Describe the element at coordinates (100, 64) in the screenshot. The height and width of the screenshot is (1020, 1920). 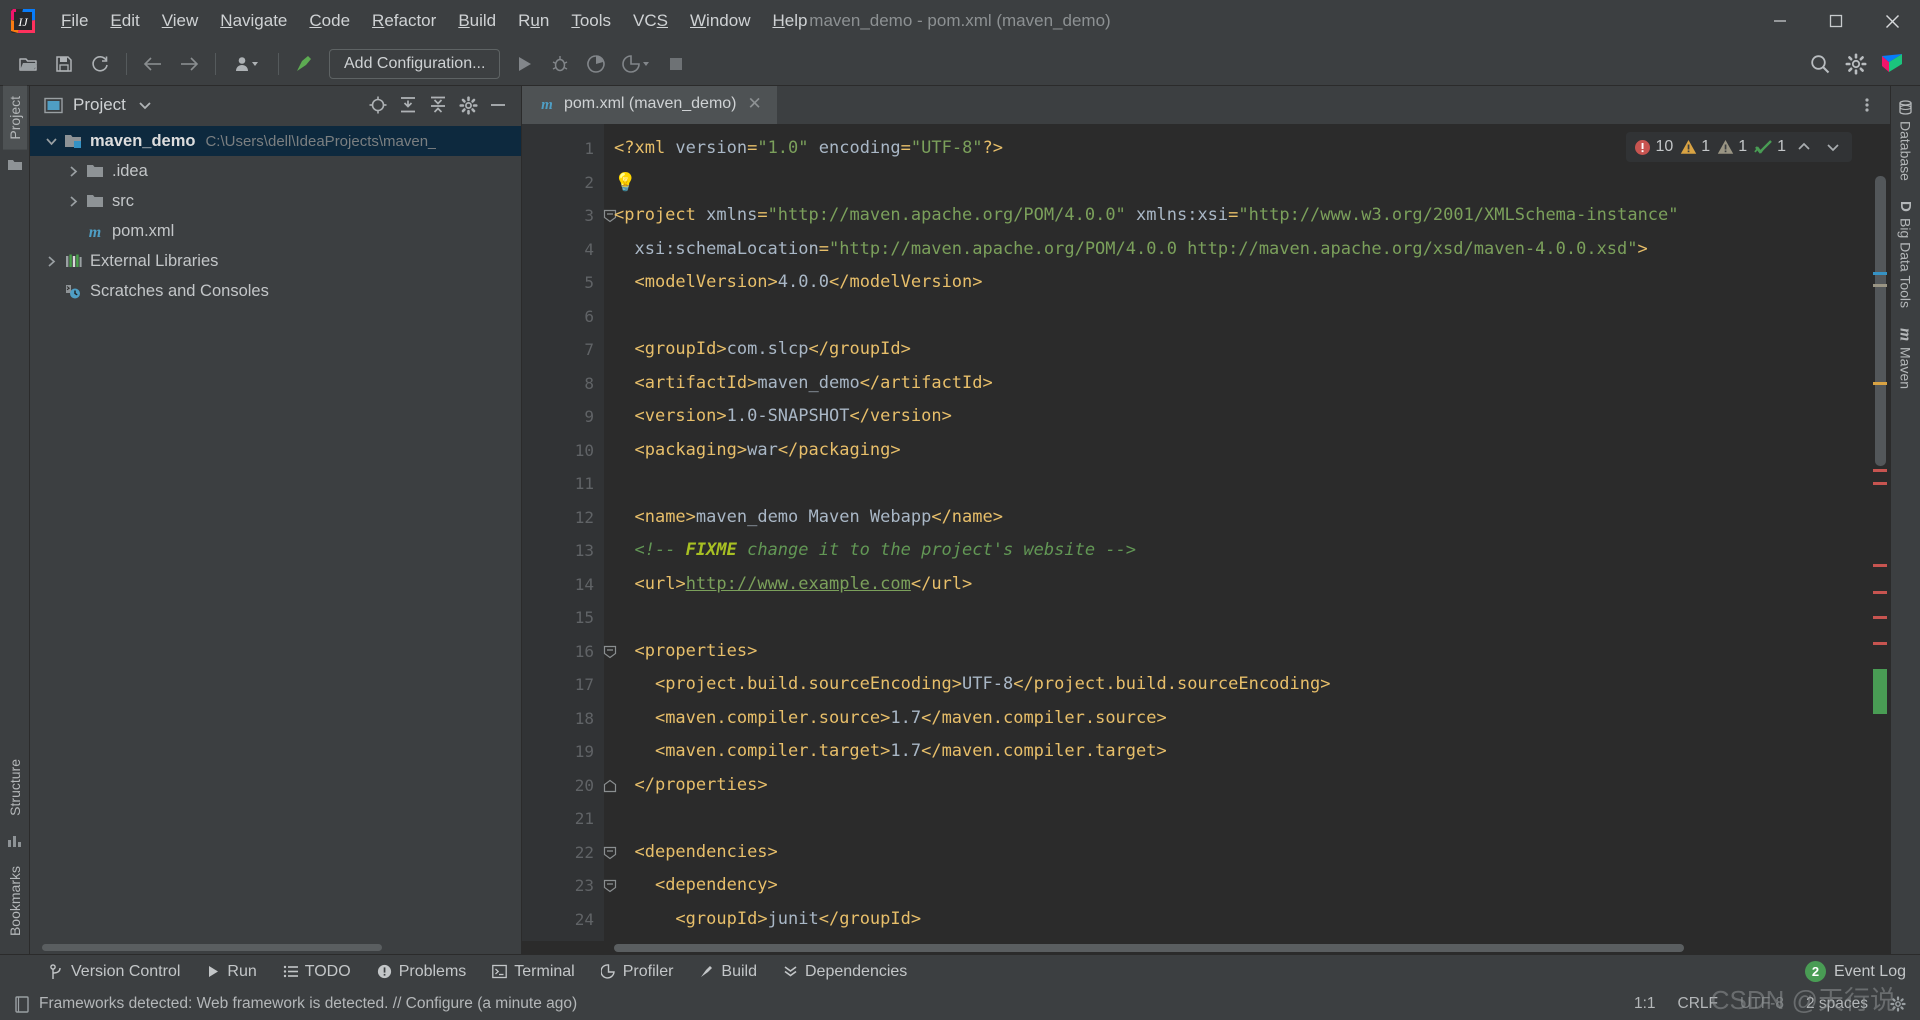
I see `sync-button` at that location.